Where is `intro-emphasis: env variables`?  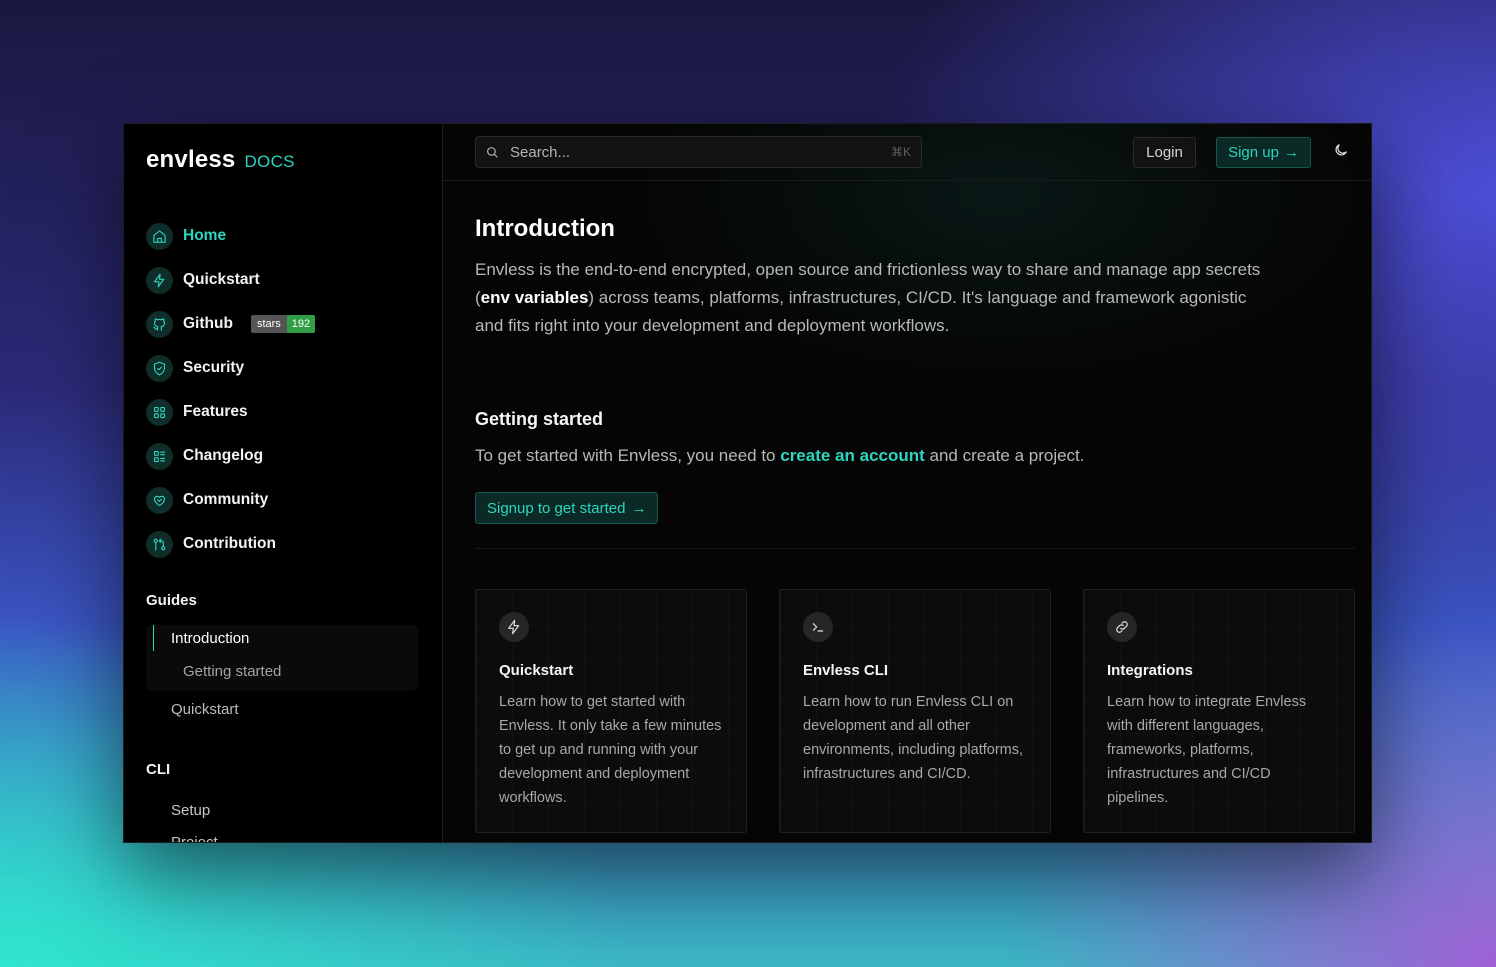 intro-emphasis: env variables is located at coordinates (534, 297).